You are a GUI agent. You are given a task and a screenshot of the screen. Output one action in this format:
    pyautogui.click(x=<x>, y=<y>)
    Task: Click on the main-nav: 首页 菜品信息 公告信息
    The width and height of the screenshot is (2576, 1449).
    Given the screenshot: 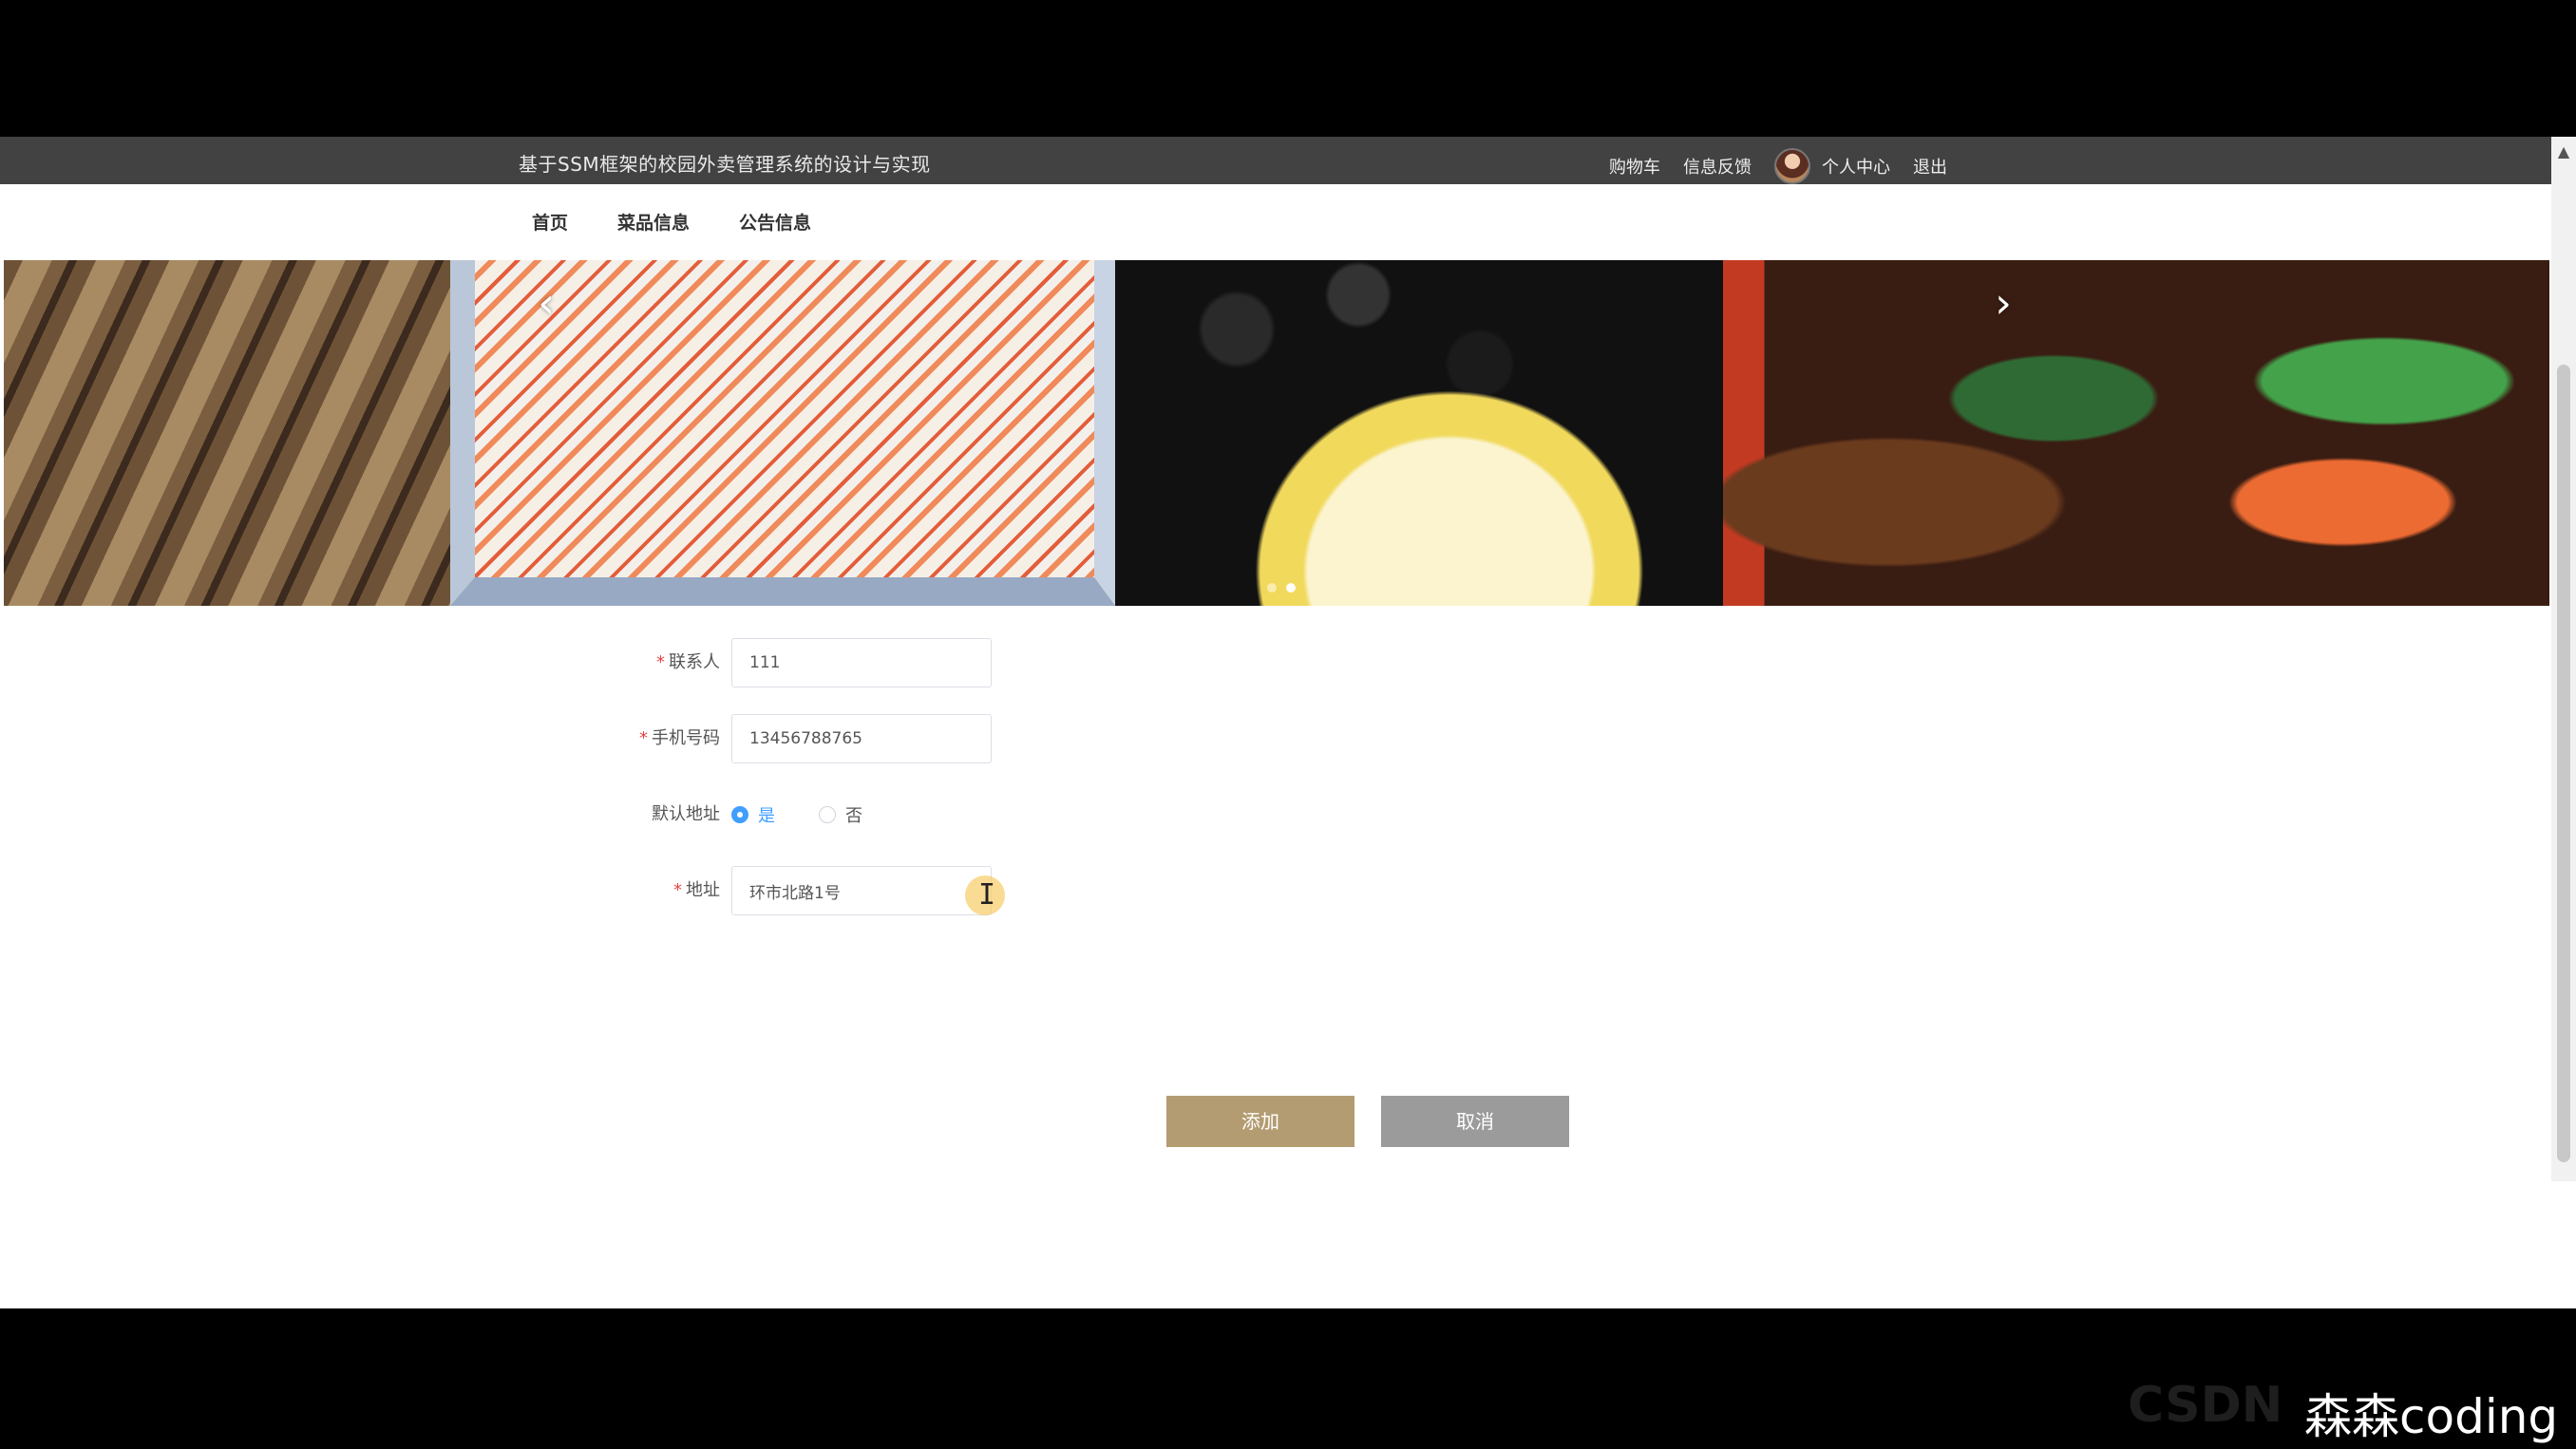 What is the action you would take?
    pyautogui.click(x=1277, y=222)
    